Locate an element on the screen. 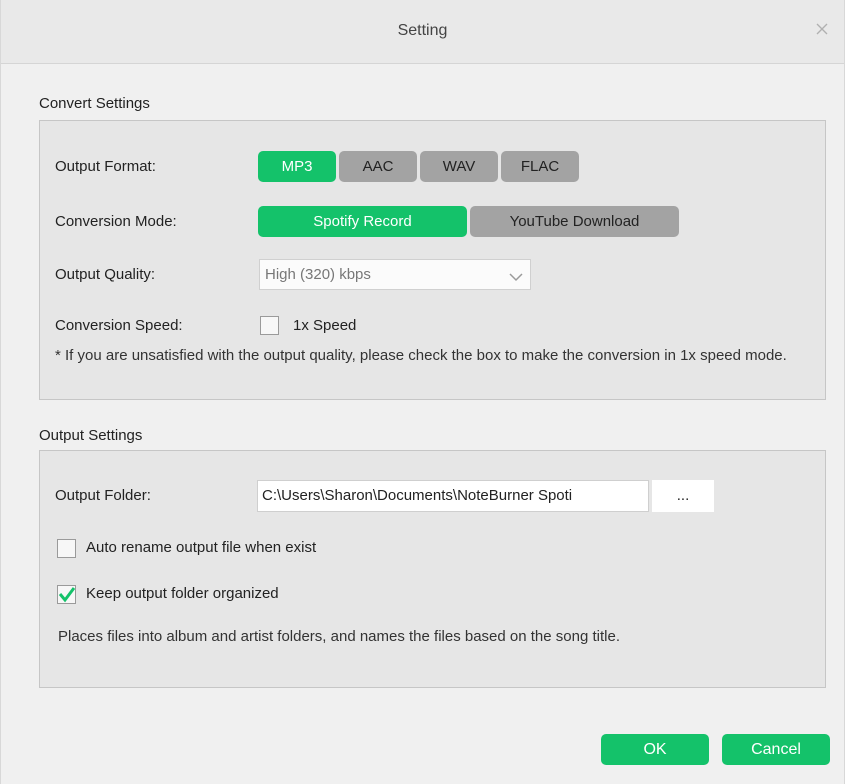 The image size is (845, 784). ok-button: OK is located at coordinates (655, 749).